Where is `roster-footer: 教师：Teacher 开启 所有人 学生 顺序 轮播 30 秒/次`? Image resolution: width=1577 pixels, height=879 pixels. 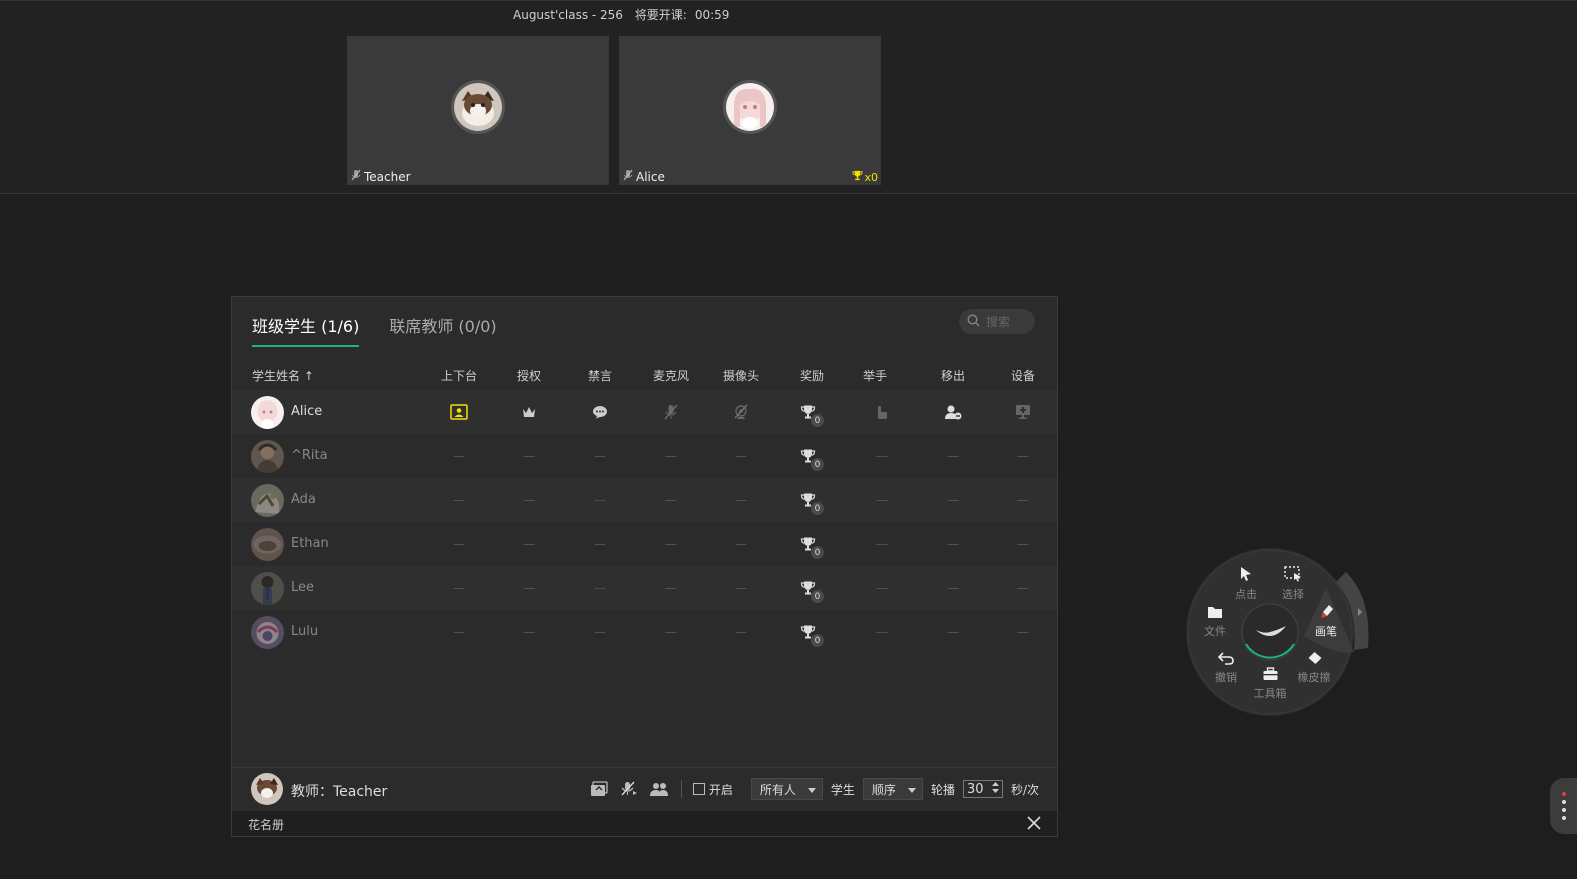 roster-footer: 教师：Teacher 开启 所有人 学生 顺序 轮播 30 秒/次 is located at coordinates (644, 789).